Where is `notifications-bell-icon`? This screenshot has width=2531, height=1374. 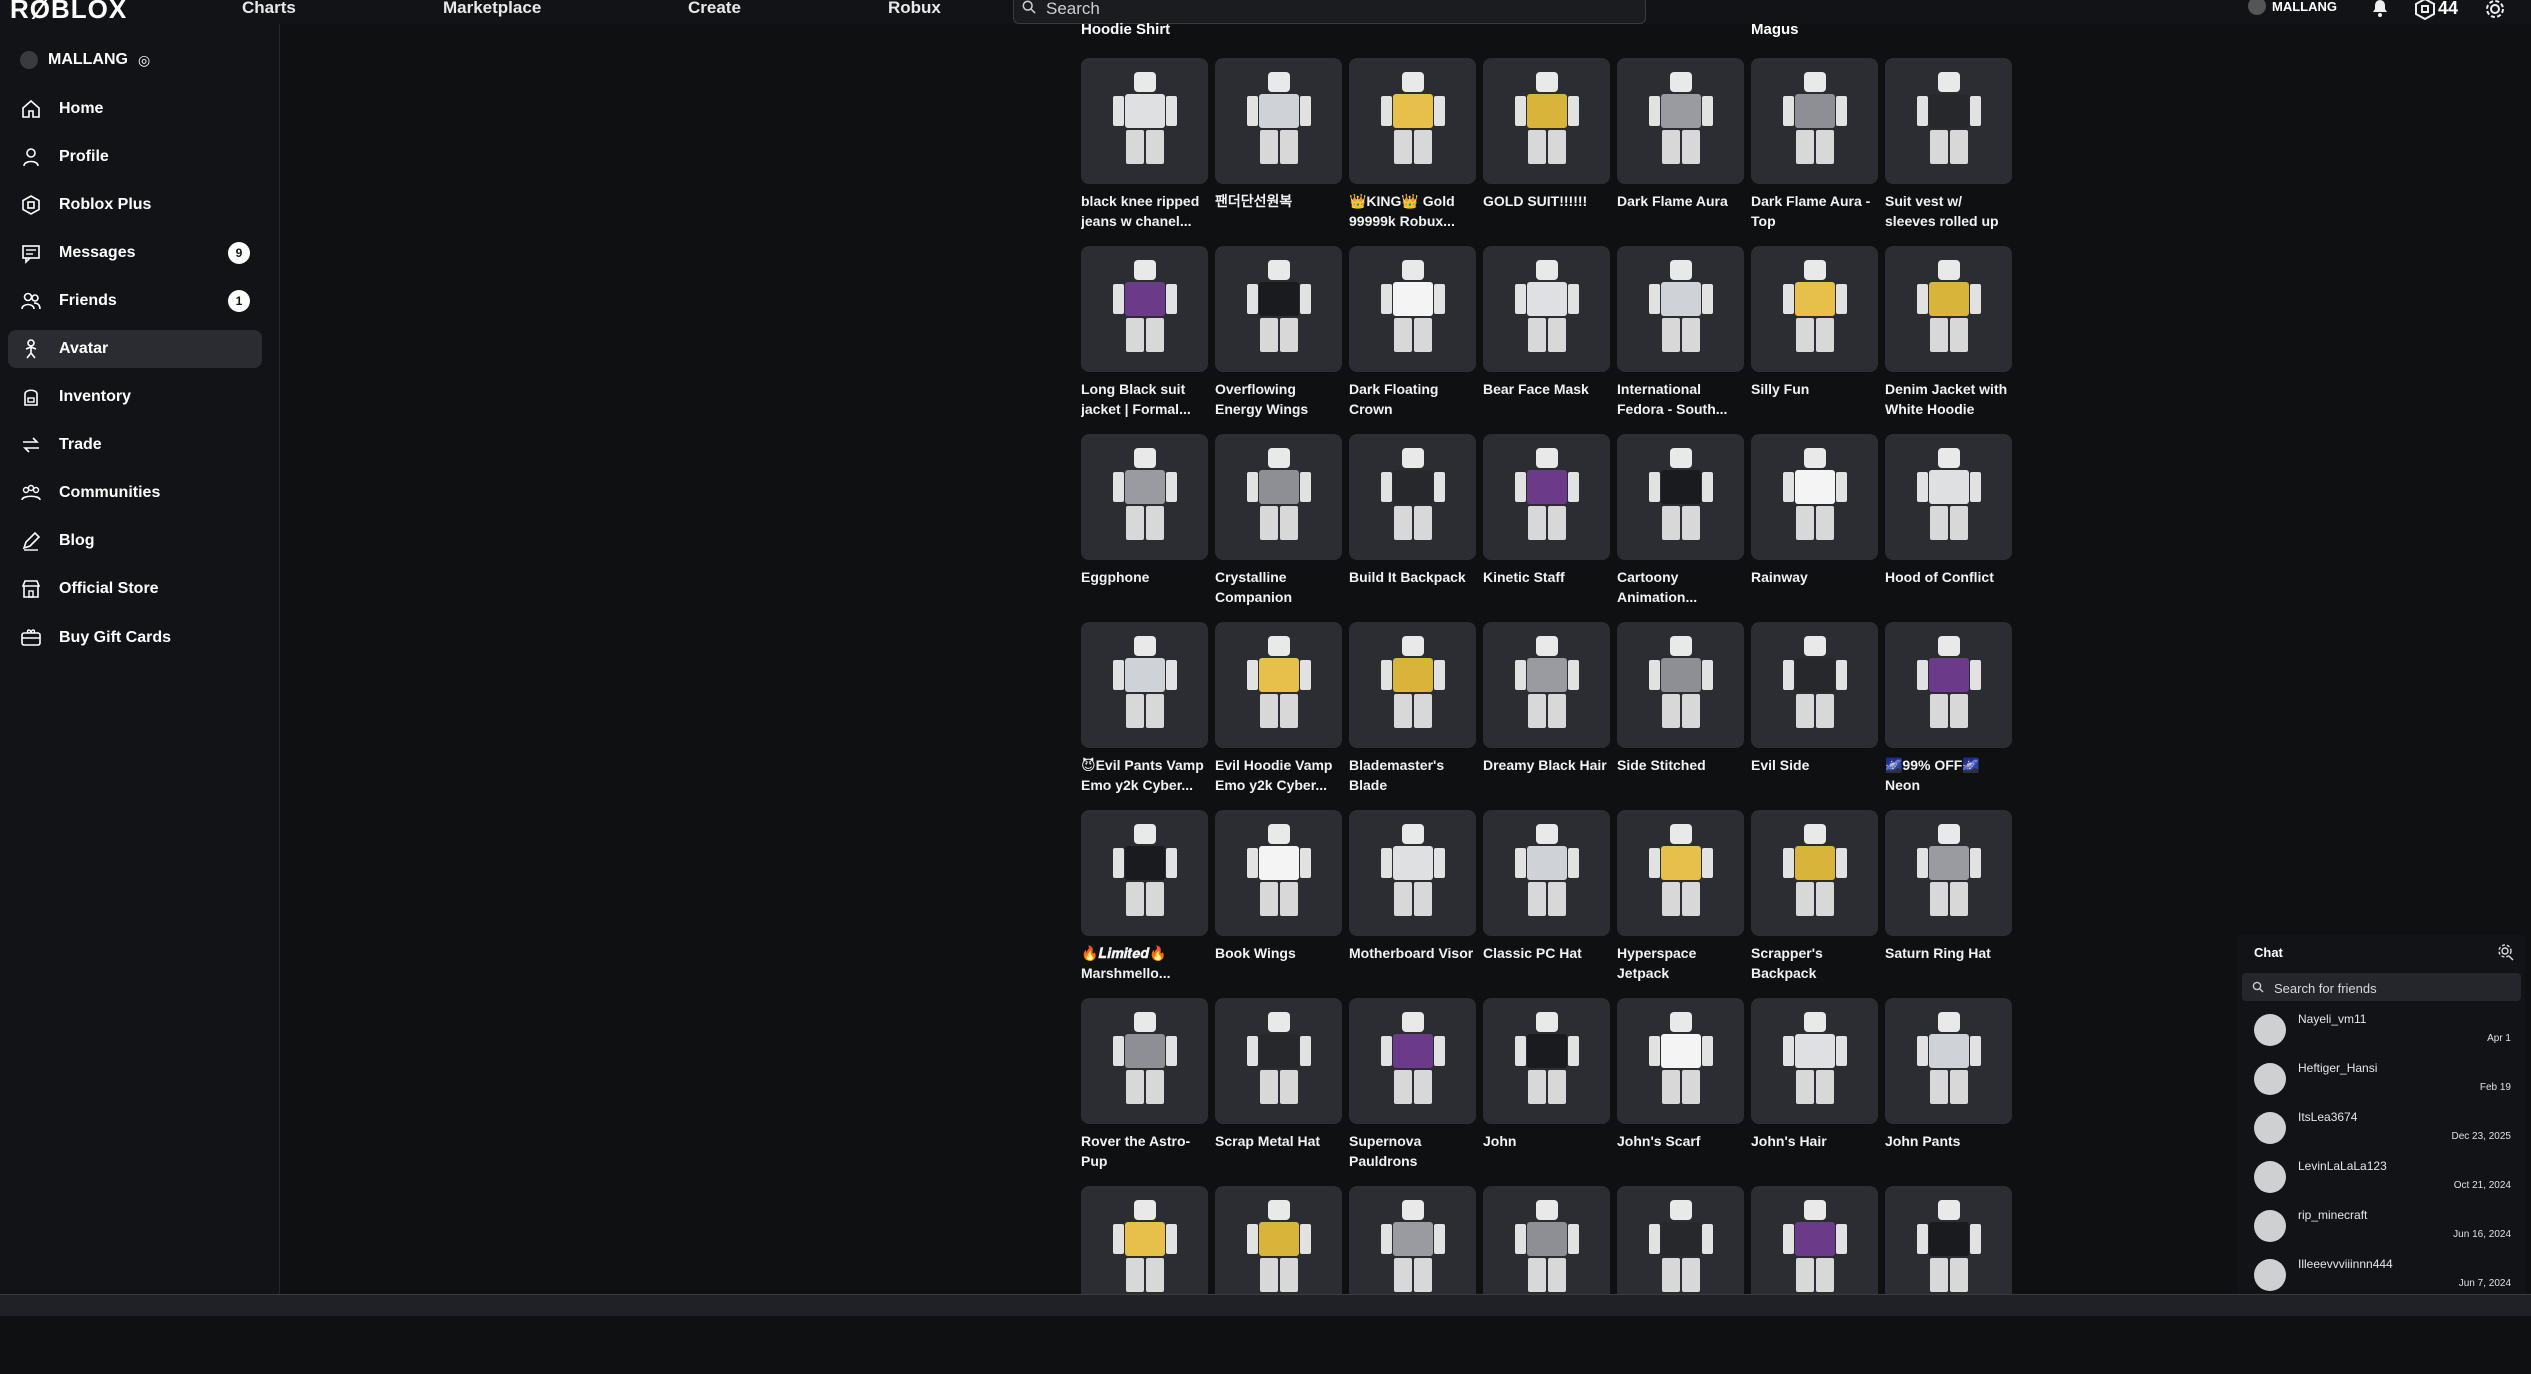
notifications-bell-icon is located at coordinates (2380, 9).